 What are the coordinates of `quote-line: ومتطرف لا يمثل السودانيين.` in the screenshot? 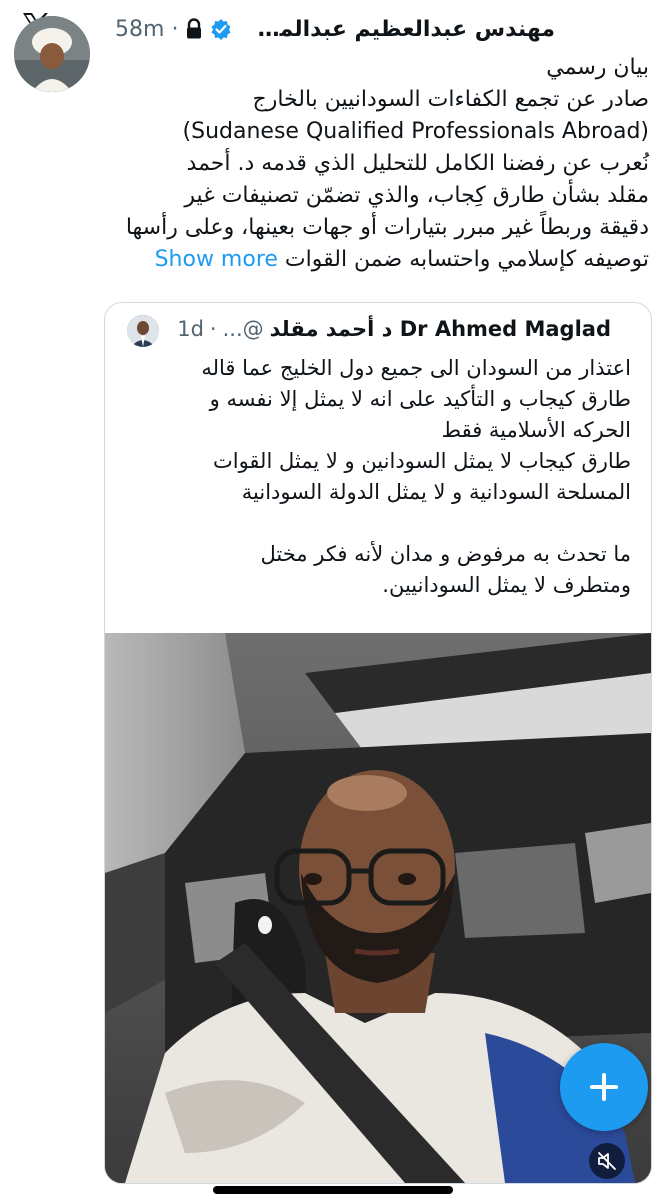 It's located at (506, 585).